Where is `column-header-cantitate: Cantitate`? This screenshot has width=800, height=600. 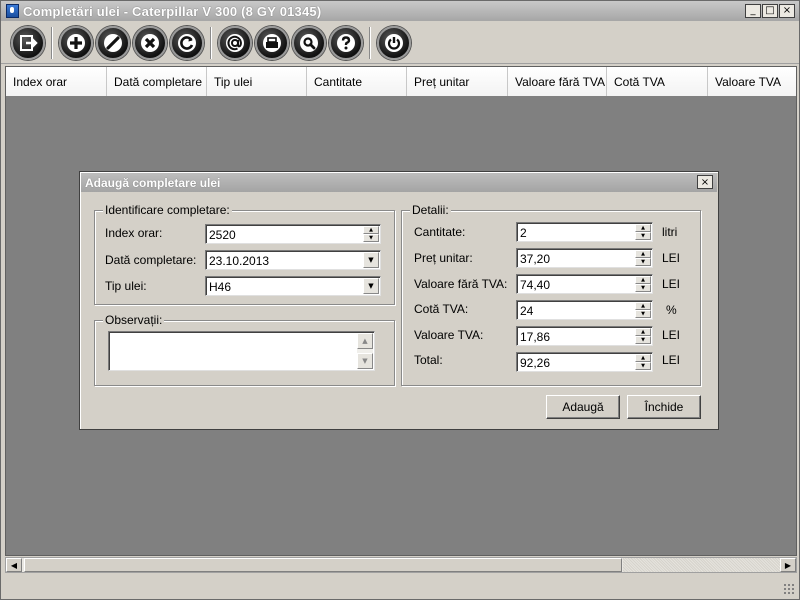 column-header-cantitate: Cantitate is located at coordinates (357, 81).